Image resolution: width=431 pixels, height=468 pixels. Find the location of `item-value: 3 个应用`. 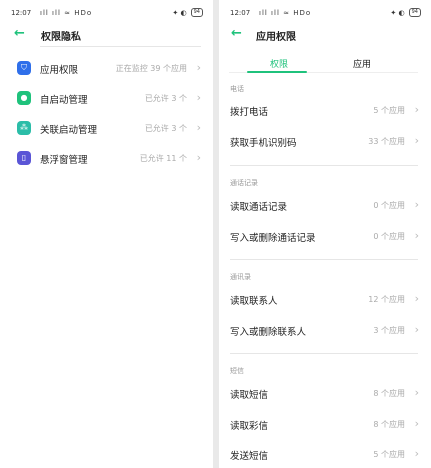

item-value: 3 个应用 is located at coordinates (389, 330).